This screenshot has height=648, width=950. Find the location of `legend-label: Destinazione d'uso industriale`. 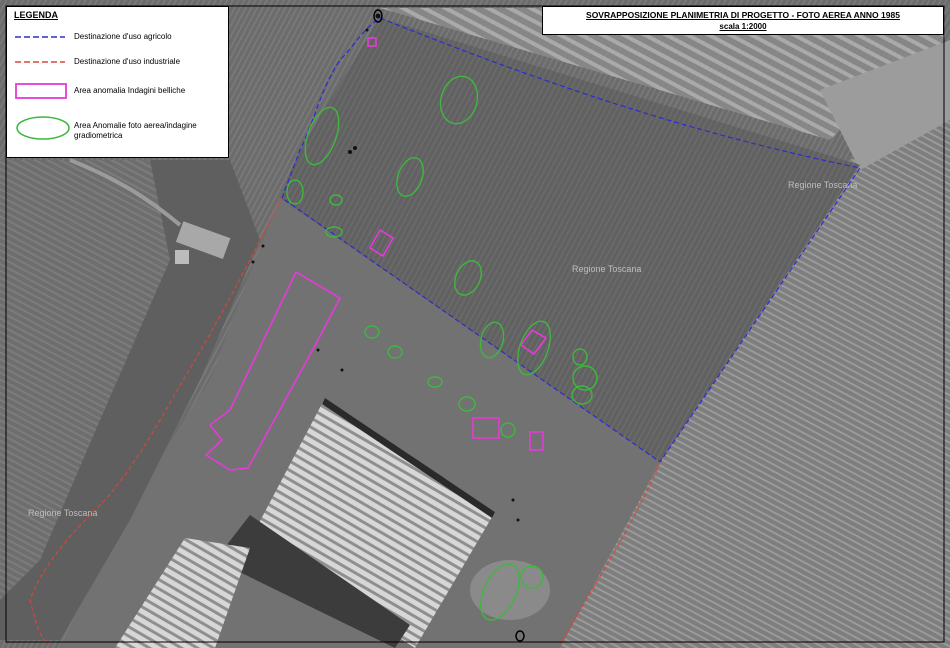

legend-label: Destinazione d'uso industriale is located at coordinates (127, 61).